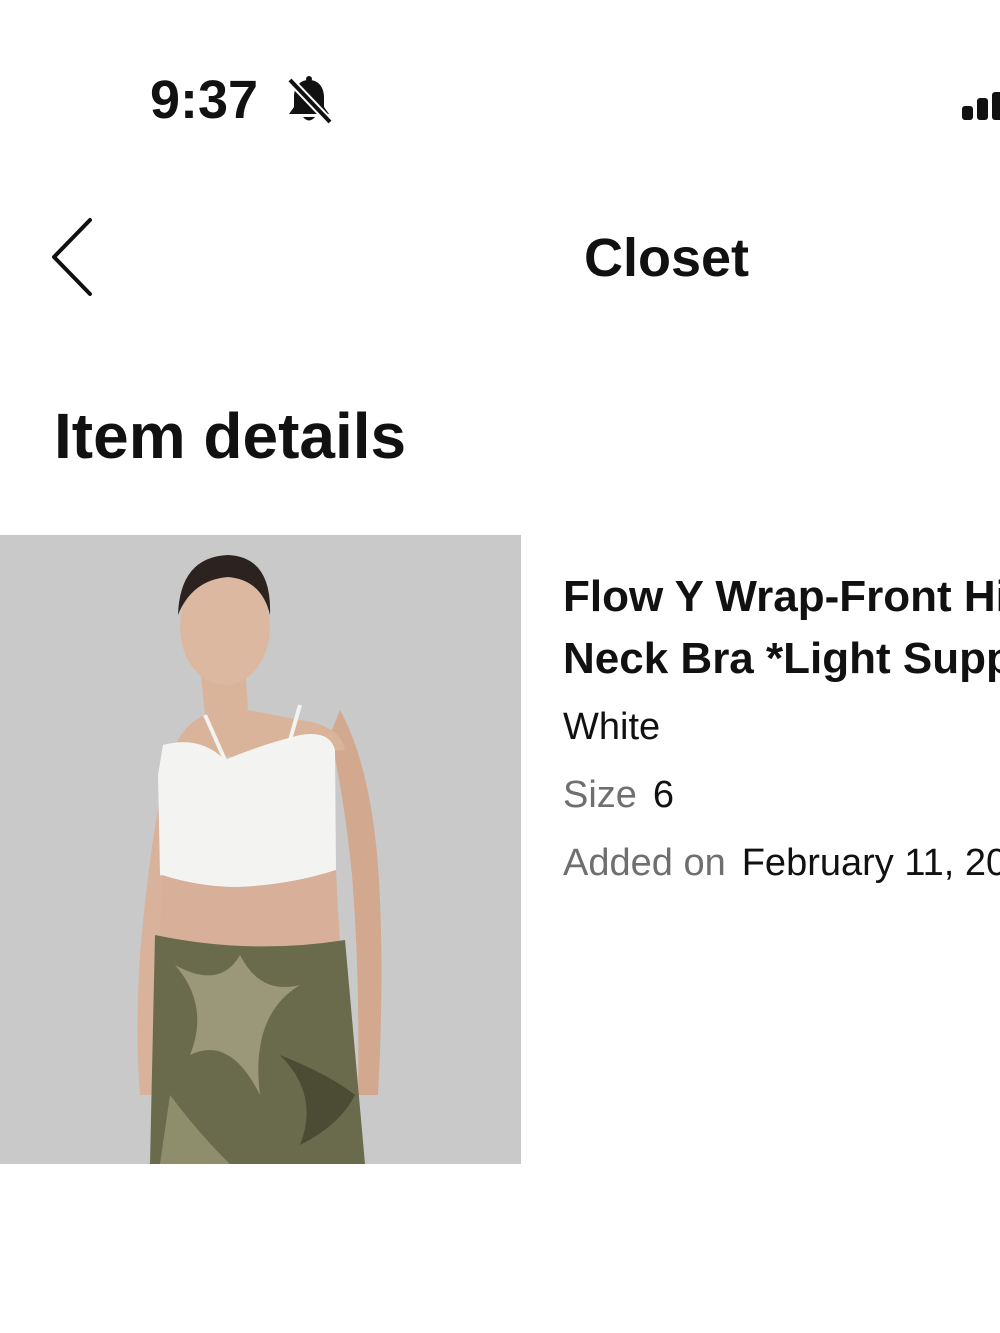 This screenshot has width=1000, height=1333. I want to click on back-button, so click(75, 257).